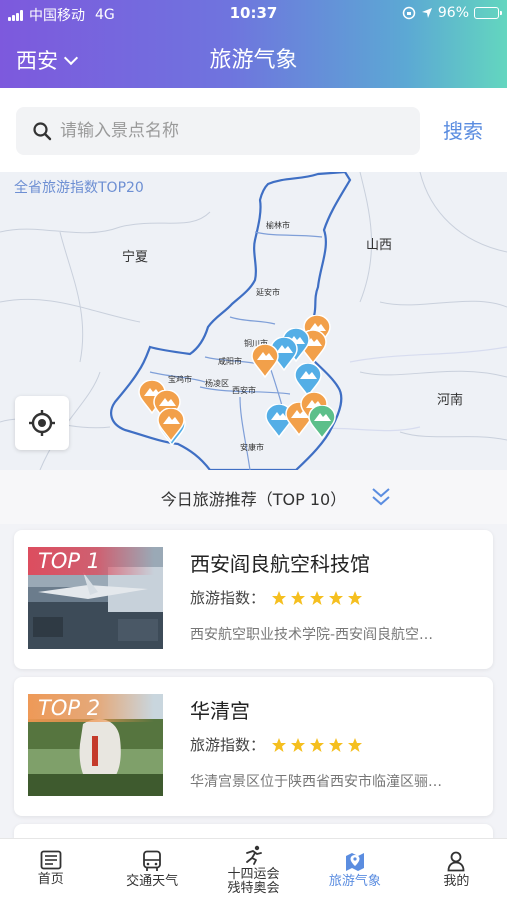 The height and width of the screenshot is (900, 507). Describe the element at coordinates (450, 400) in the screenshot. I see `map-label-henan: 河南` at that location.